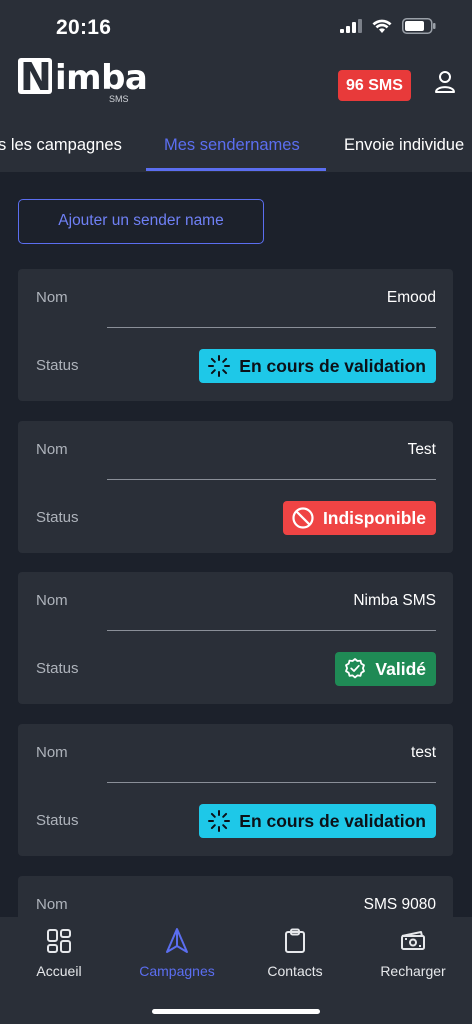 This screenshot has width=472, height=1024. Describe the element at coordinates (423, 752) in the screenshot. I see `sender-name: test` at that location.